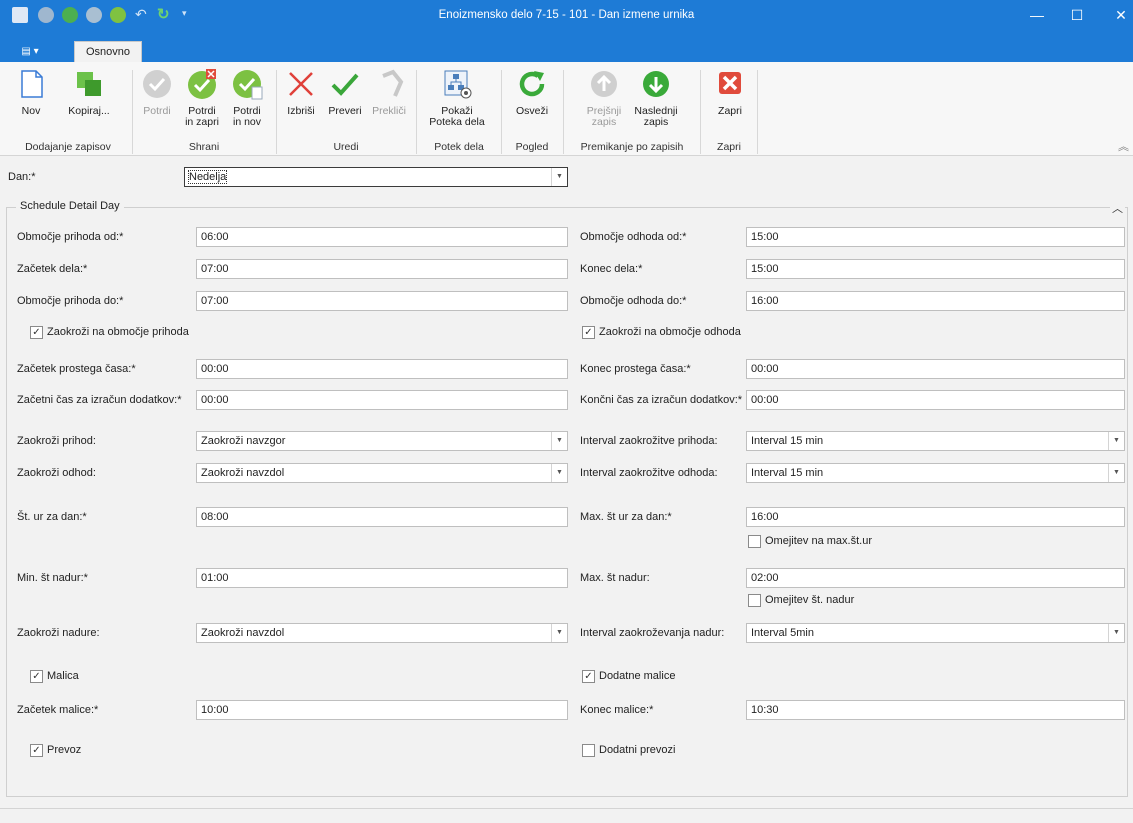  I want to click on group-collapse-icon: ︿, so click(1117, 208).